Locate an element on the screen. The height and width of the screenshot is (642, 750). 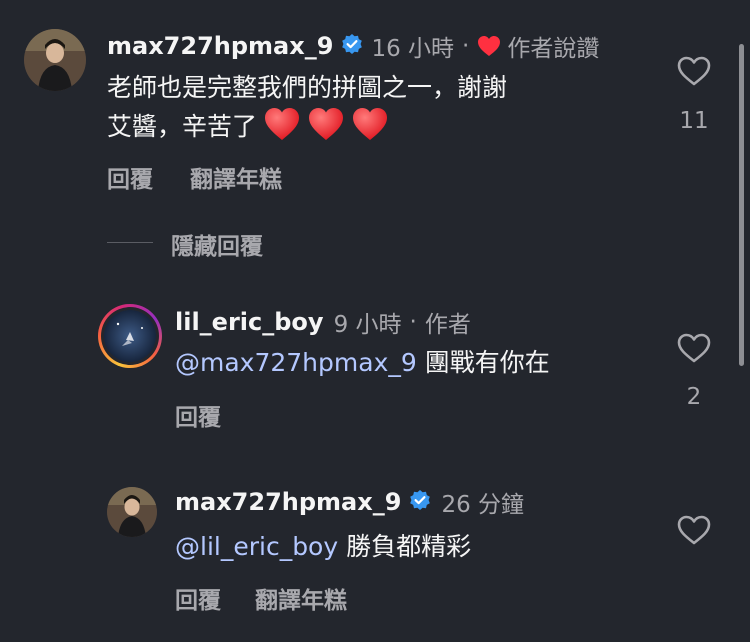
author-tag: 作者 is located at coordinates (447, 325).